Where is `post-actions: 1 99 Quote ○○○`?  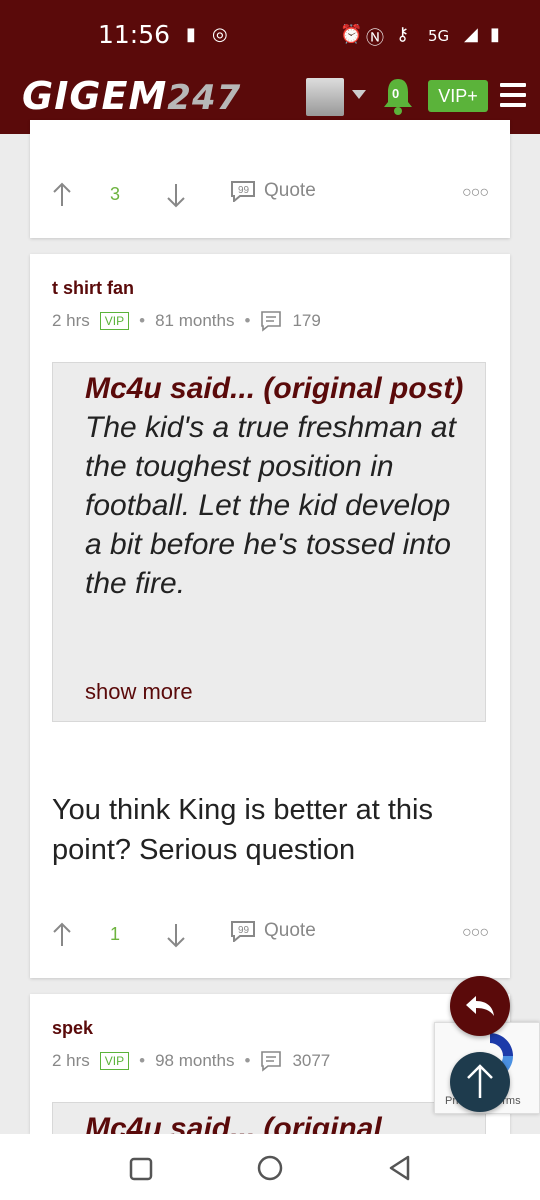
post-actions: 1 99 Quote ○○○ is located at coordinates (270, 936).